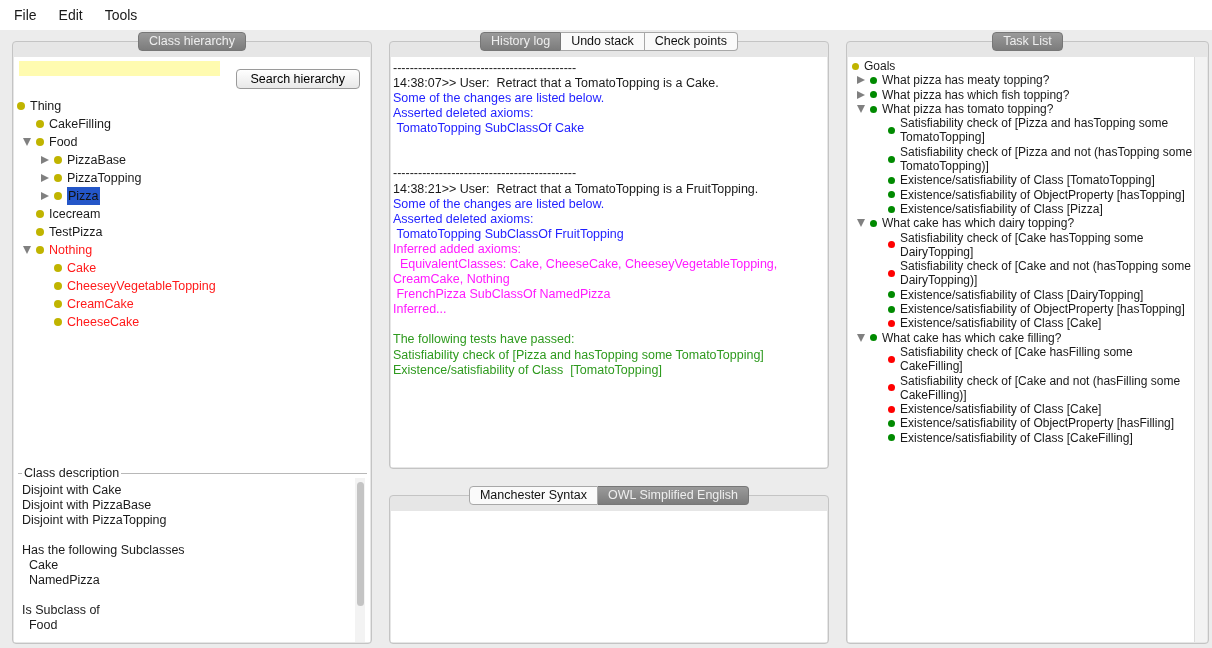 Image resolution: width=1212 pixels, height=648 pixels. I want to click on tree-item: Nothing, so click(71, 250).